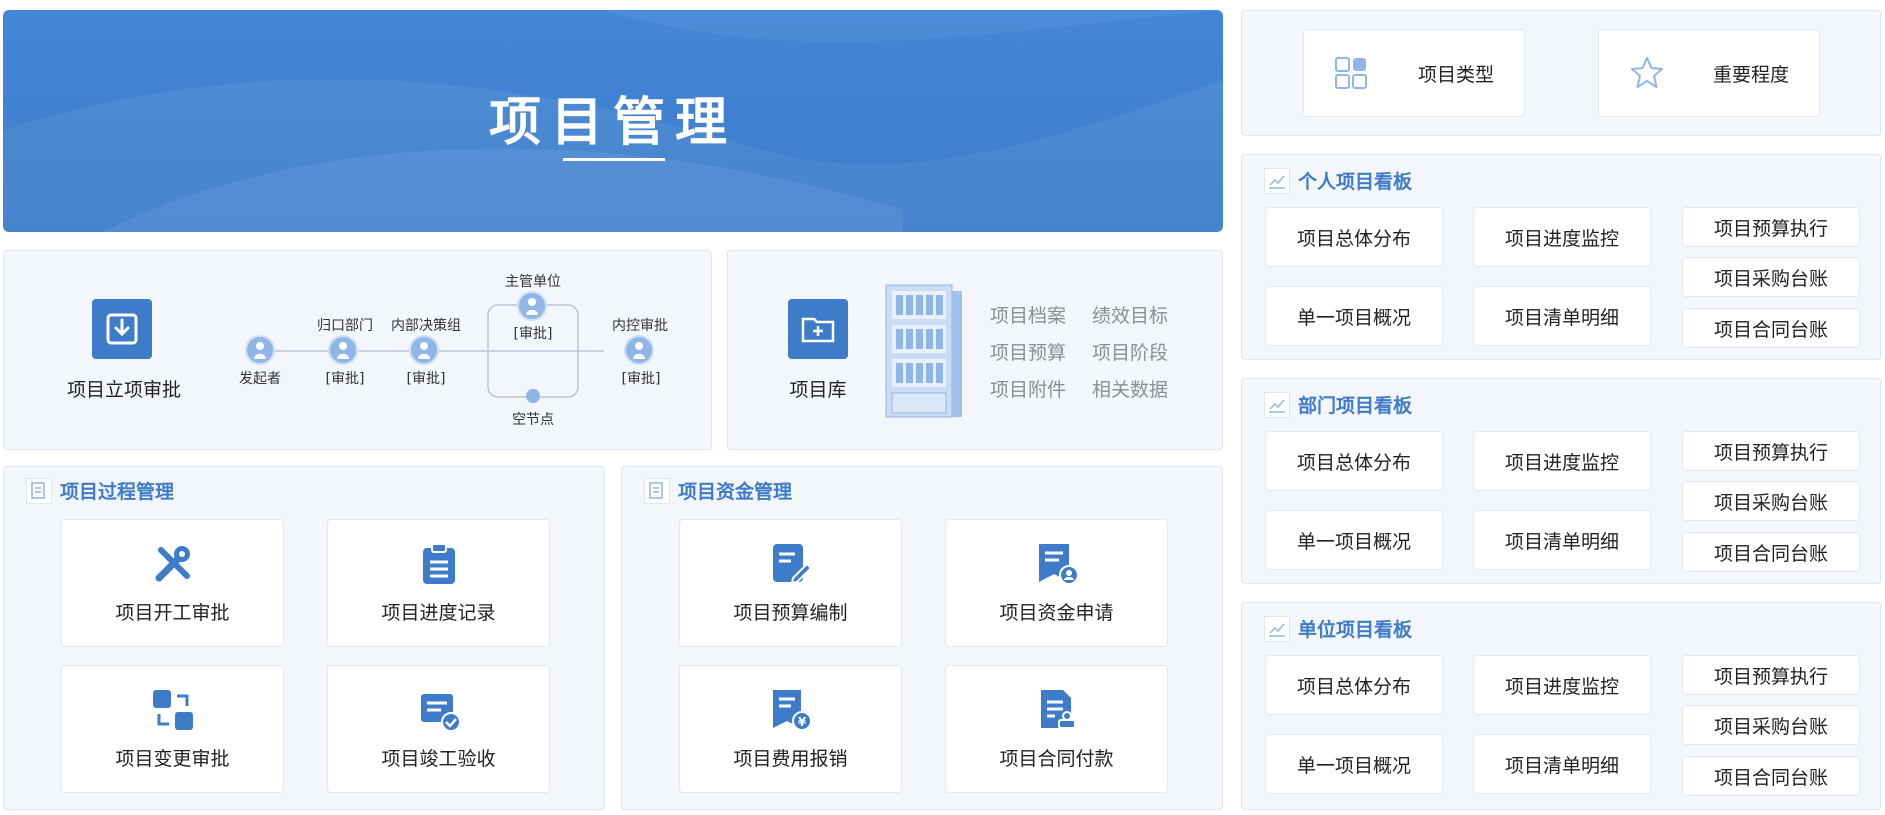 Image resolution: width=1885 pixels, height=815 pixels. What do you see at coordinates (1056, 612) in the screenshot?
I see `card-label: 项目资金申请` at bounding box center [1056, 612].